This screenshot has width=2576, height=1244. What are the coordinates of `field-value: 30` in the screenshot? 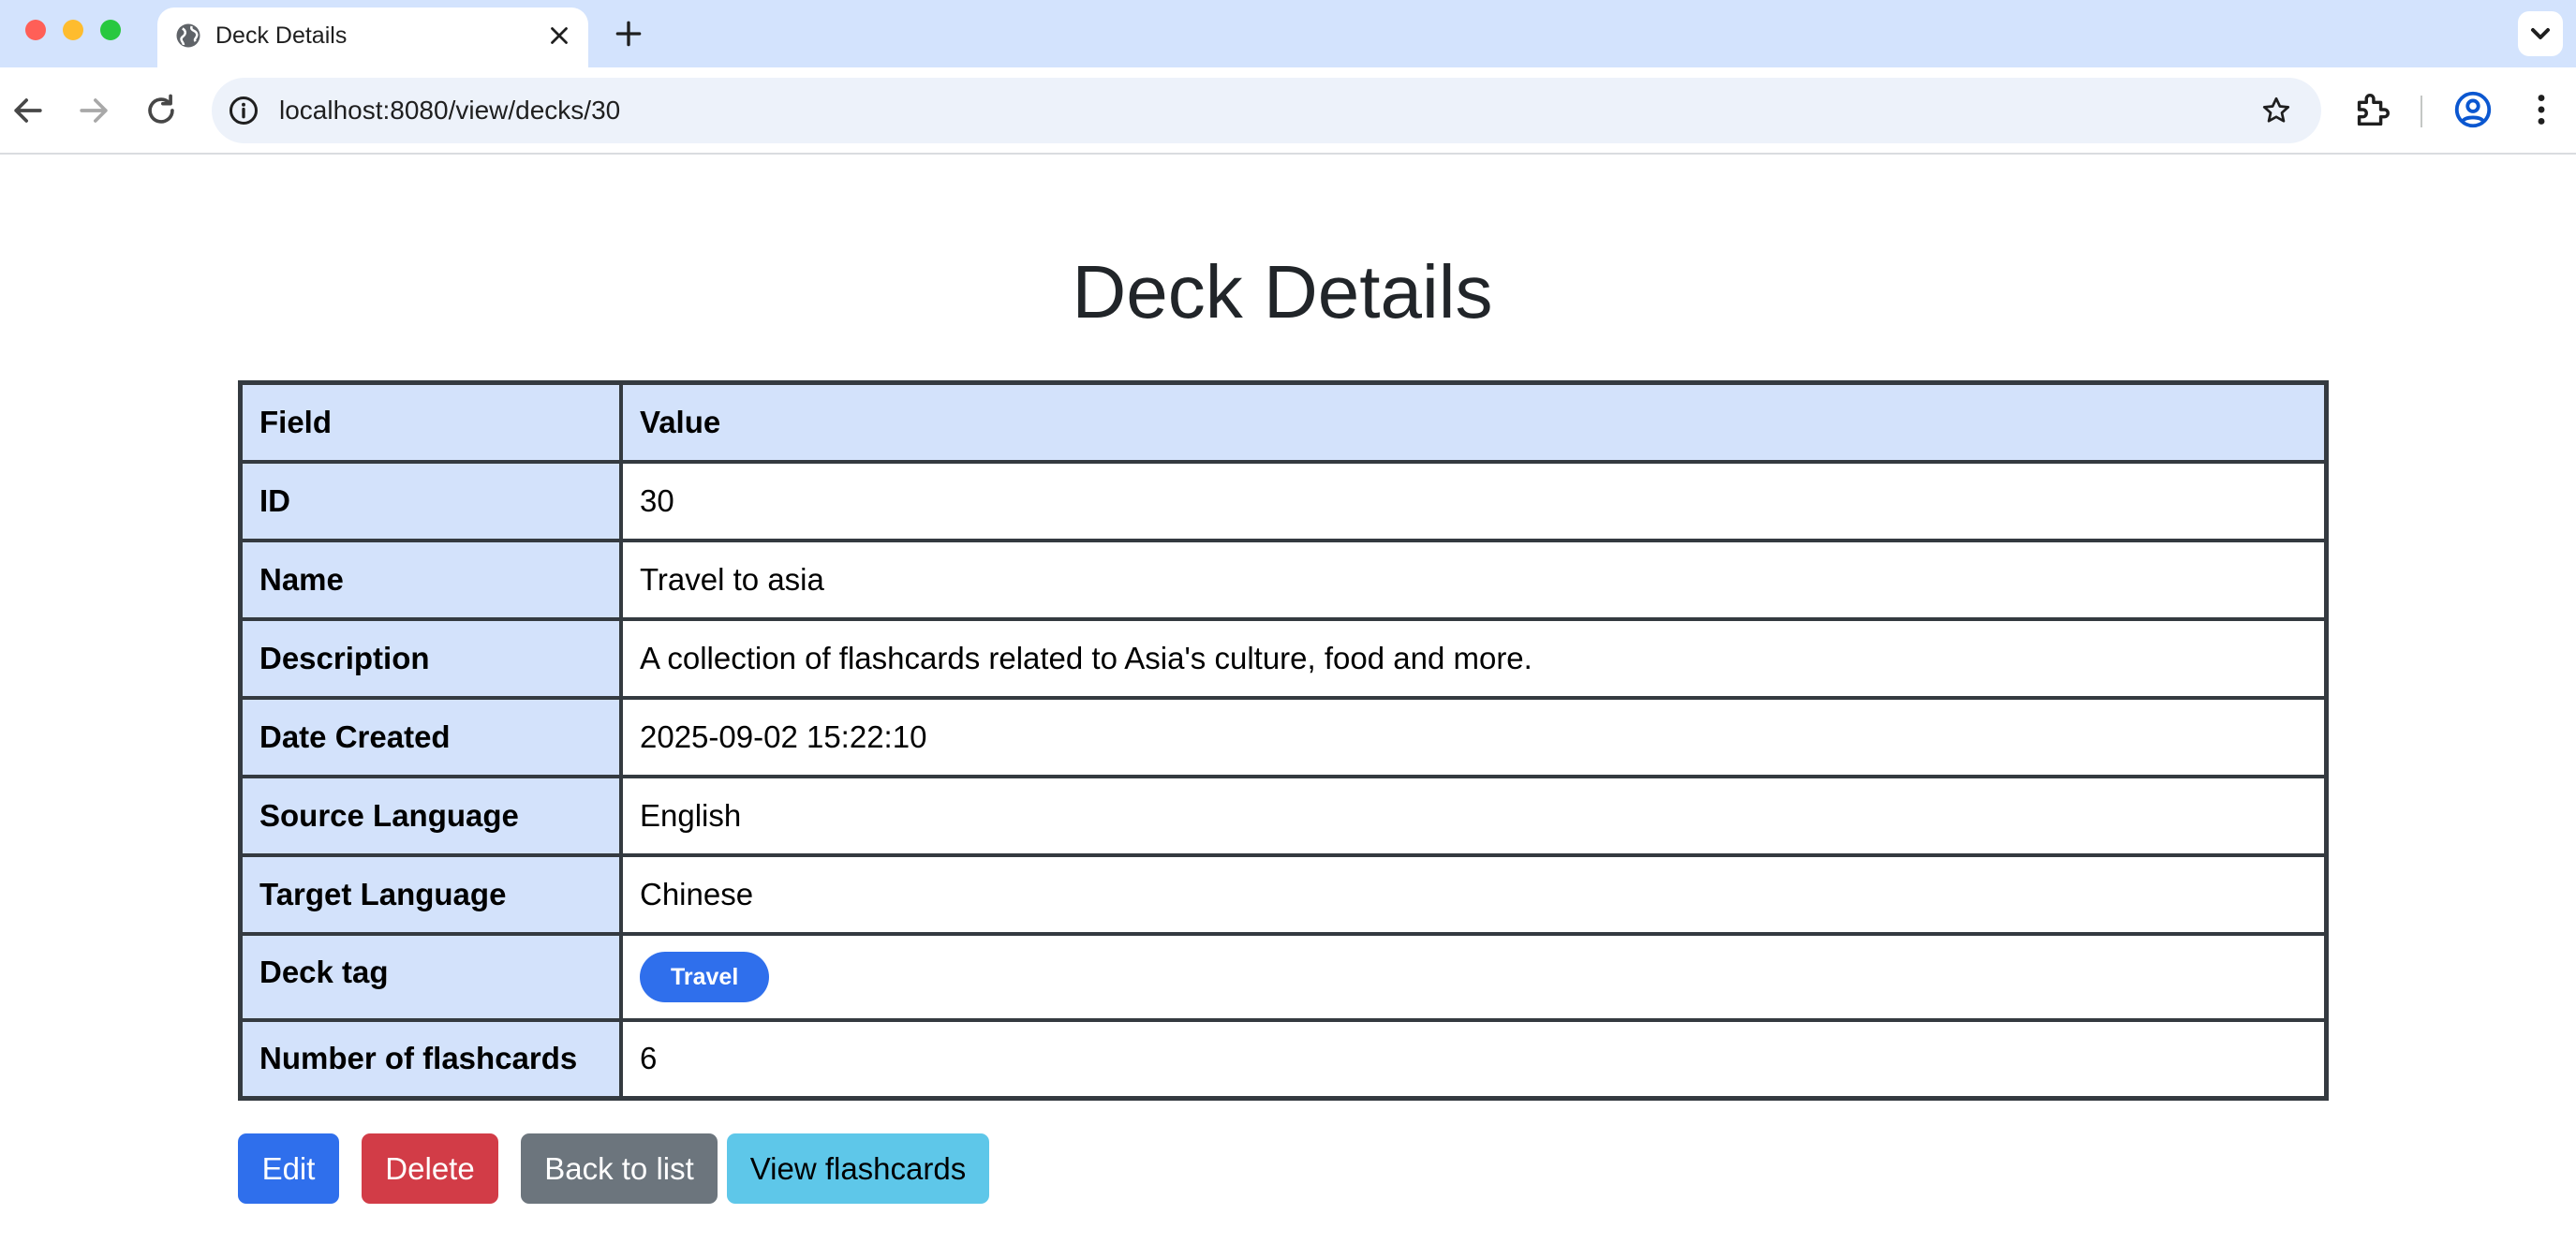 It's located at (1474, 500).